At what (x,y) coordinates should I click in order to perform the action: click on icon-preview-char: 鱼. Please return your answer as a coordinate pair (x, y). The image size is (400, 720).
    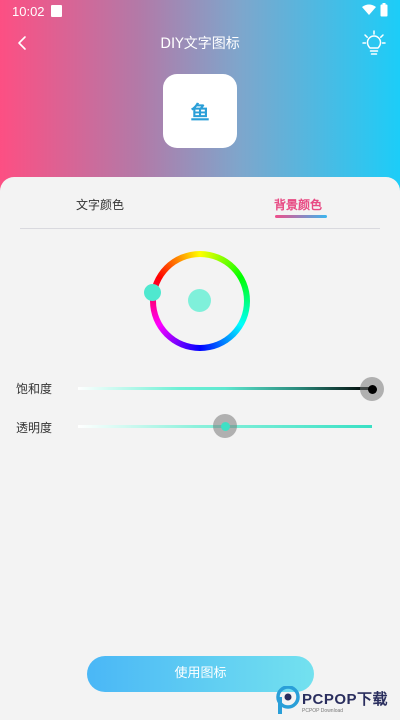
    Looking at the image, I should click on (200, 112).